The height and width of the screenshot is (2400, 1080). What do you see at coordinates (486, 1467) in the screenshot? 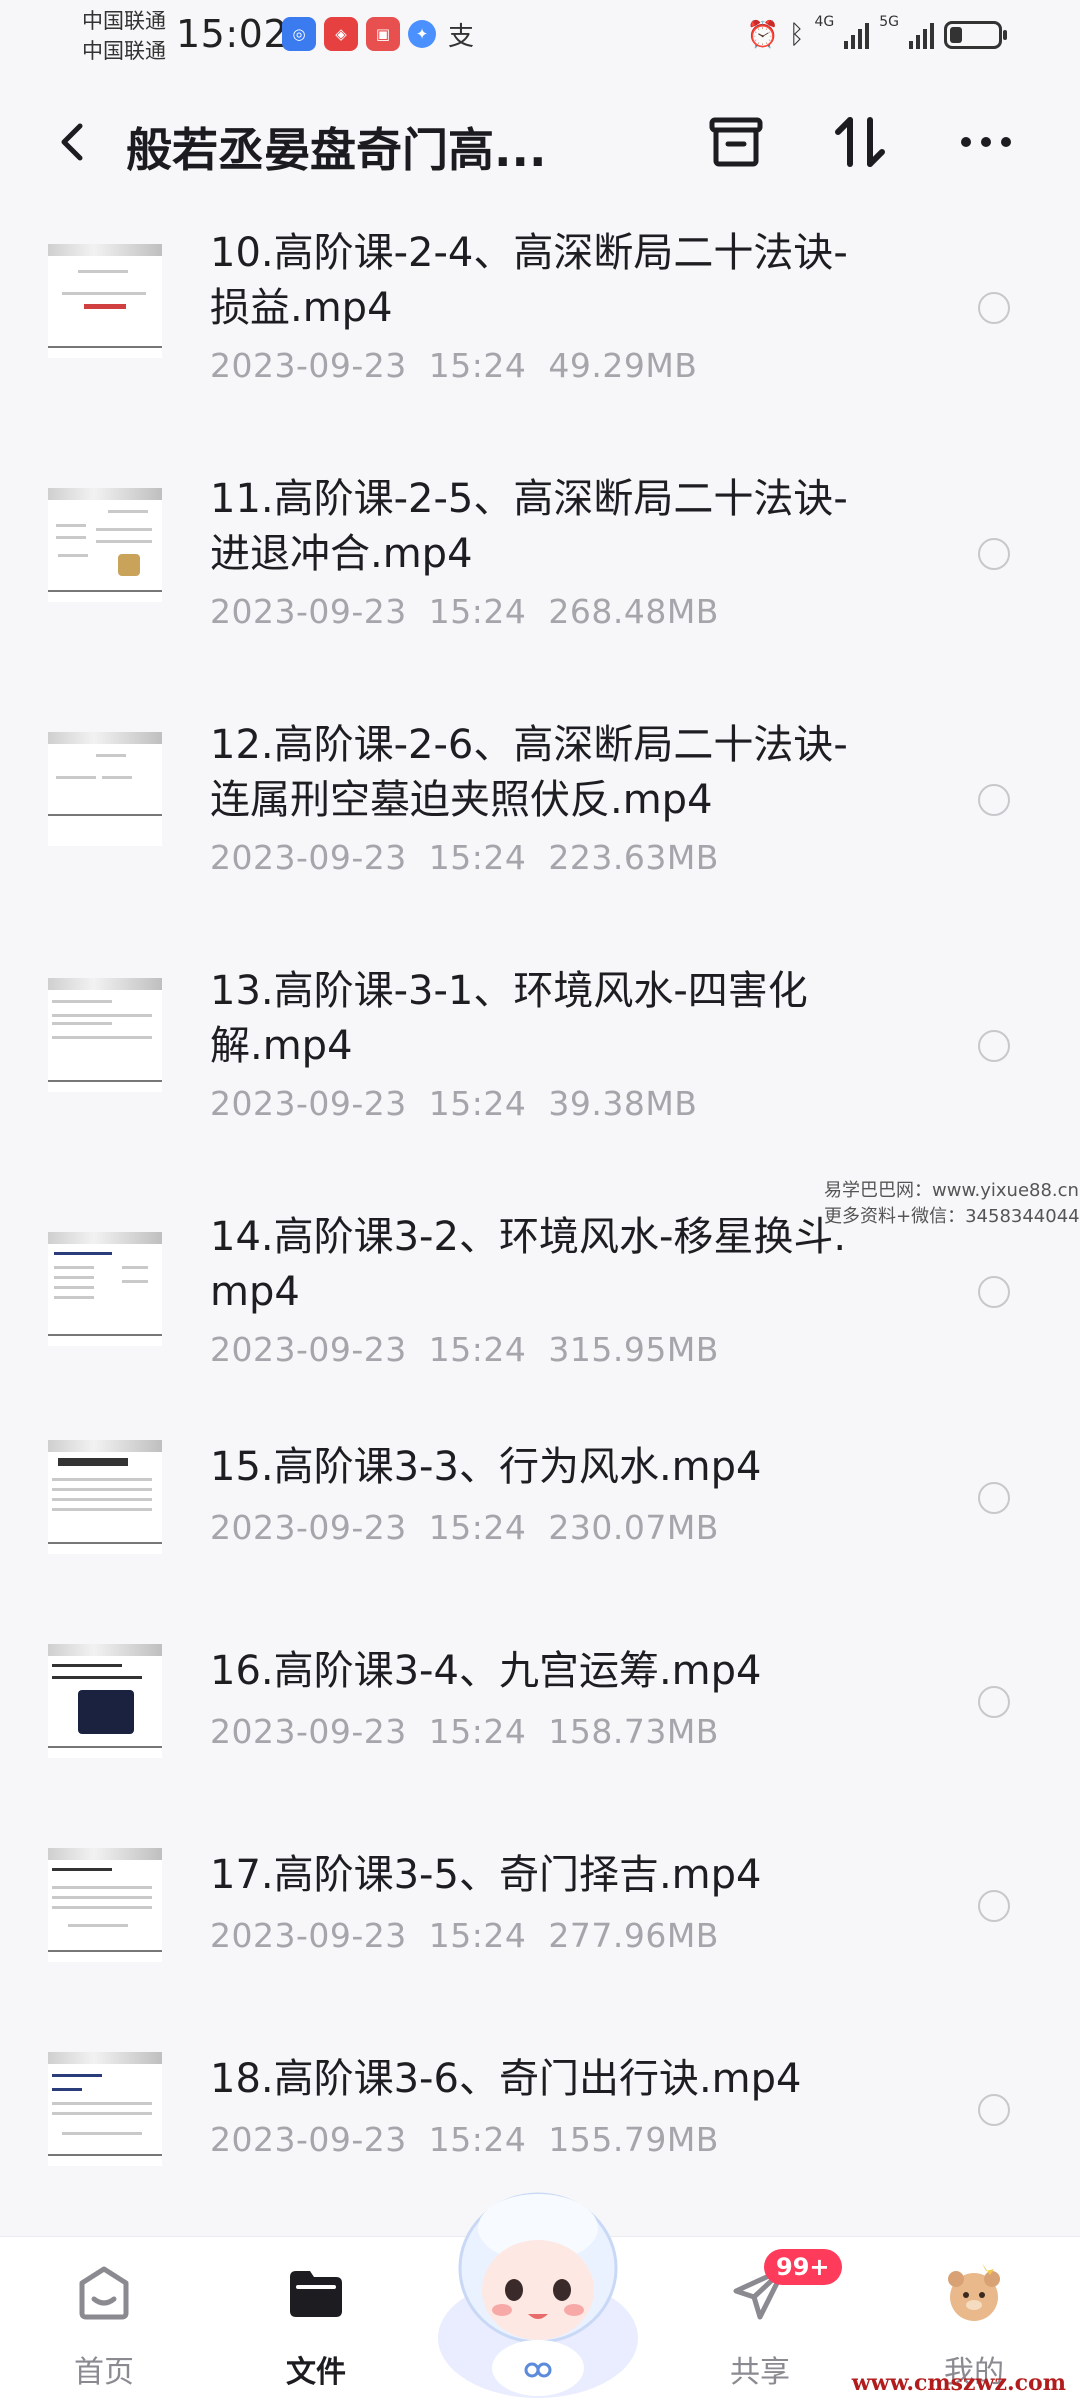
I see `file-name: 15.高阶课3-3、行为风水.mp4` at bounding box center [486, 1467].